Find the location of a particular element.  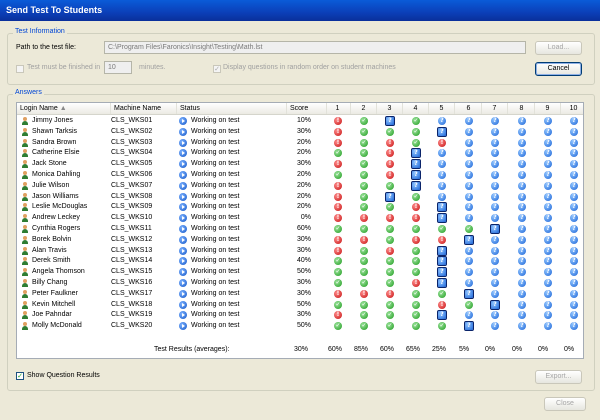

col-header-question-1: 1 is located at coordinates (338, 108).